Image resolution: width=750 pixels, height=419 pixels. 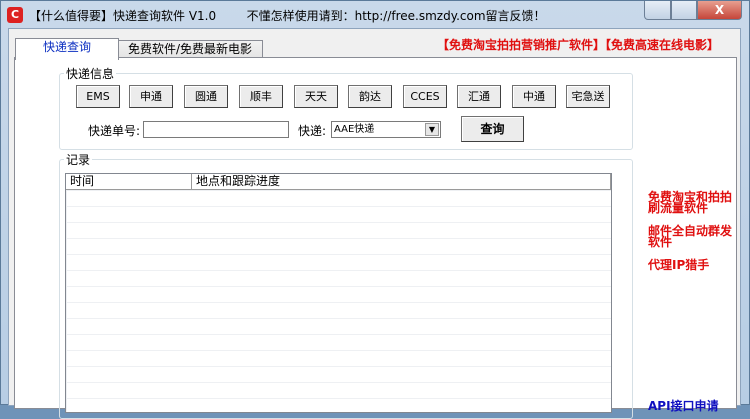 I want to click on courier-select: AAE快递 ▼, so click(x=386, y=129).